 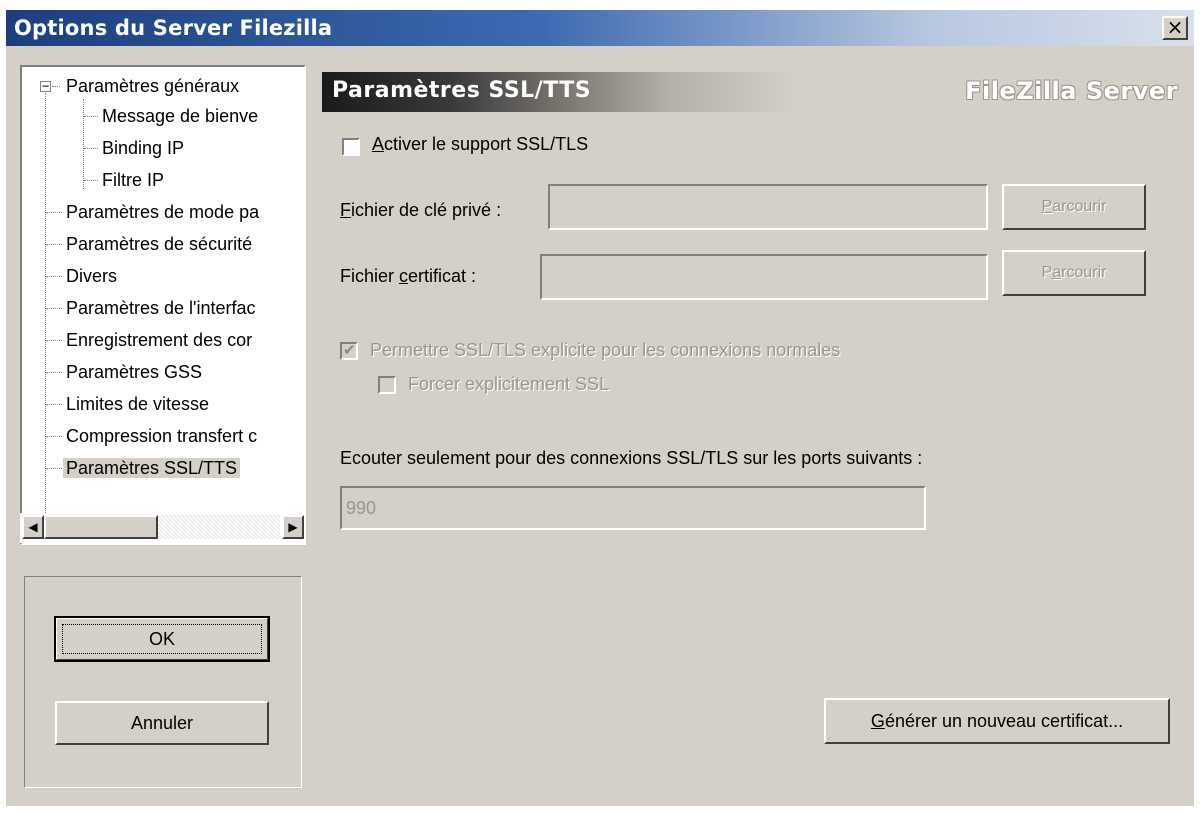 I want to click on close-button: ×, so click(x=1175, y=28).